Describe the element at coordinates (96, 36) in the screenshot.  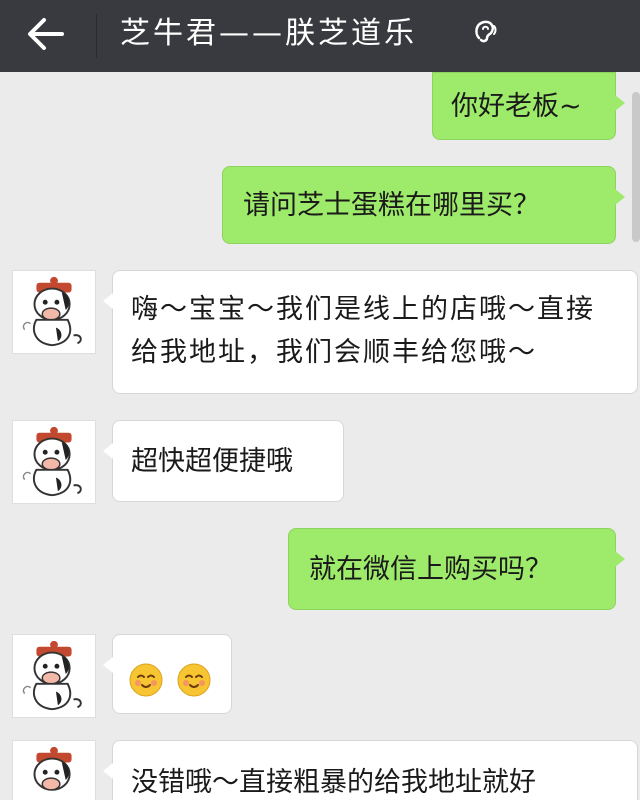
I see `header-divider` at that location.